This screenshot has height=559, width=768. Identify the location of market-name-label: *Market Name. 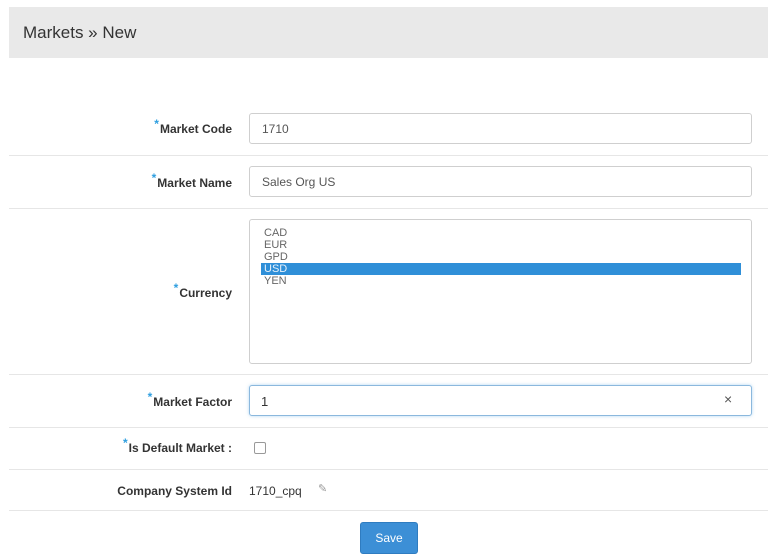
(191, 180).